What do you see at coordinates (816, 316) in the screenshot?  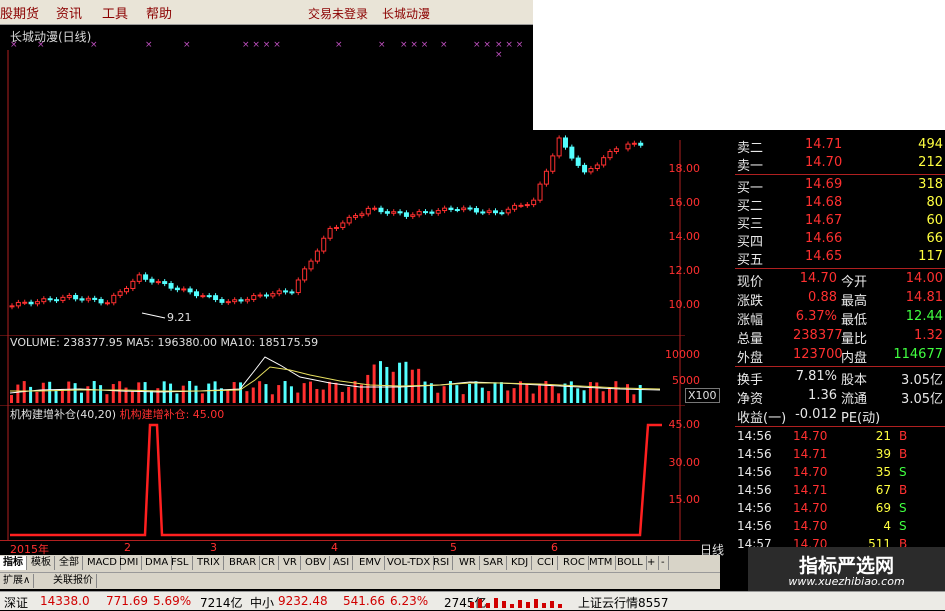 I see `stat-value: 6.37%` at bounding box center [816, 316].